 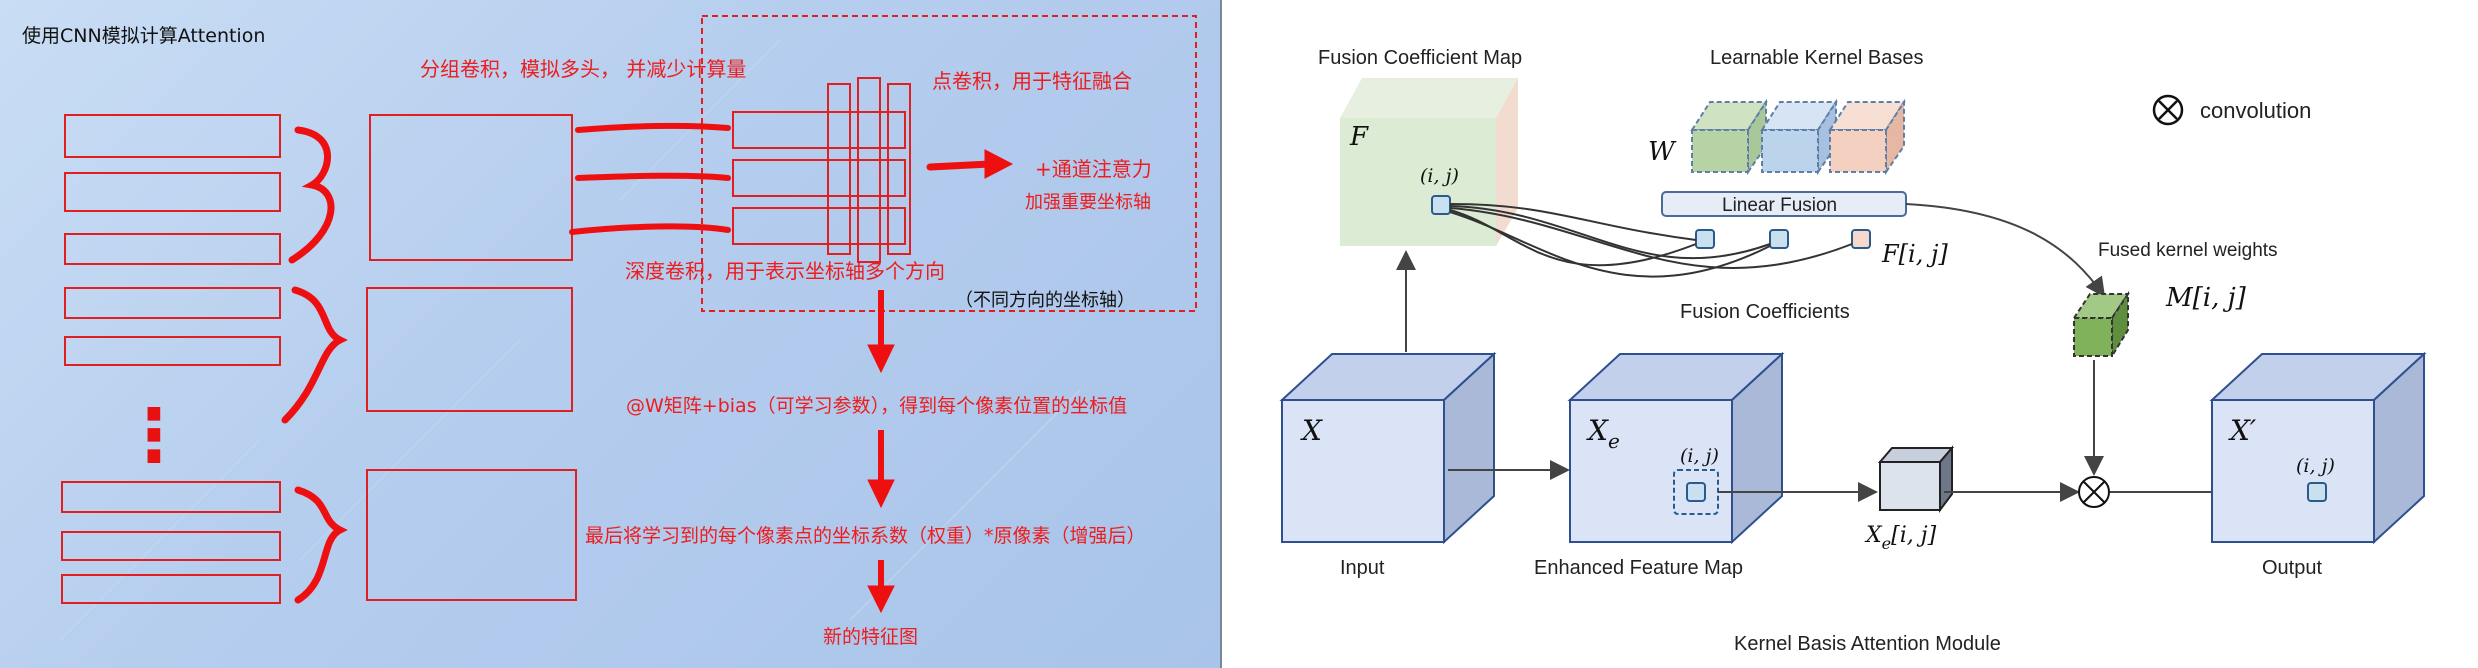 What do you see at coordinates (1420, 58) in the screenshot?
I see `fusion-map-label: Fusion Coefficient Map` at bounding box center [1420, 58].